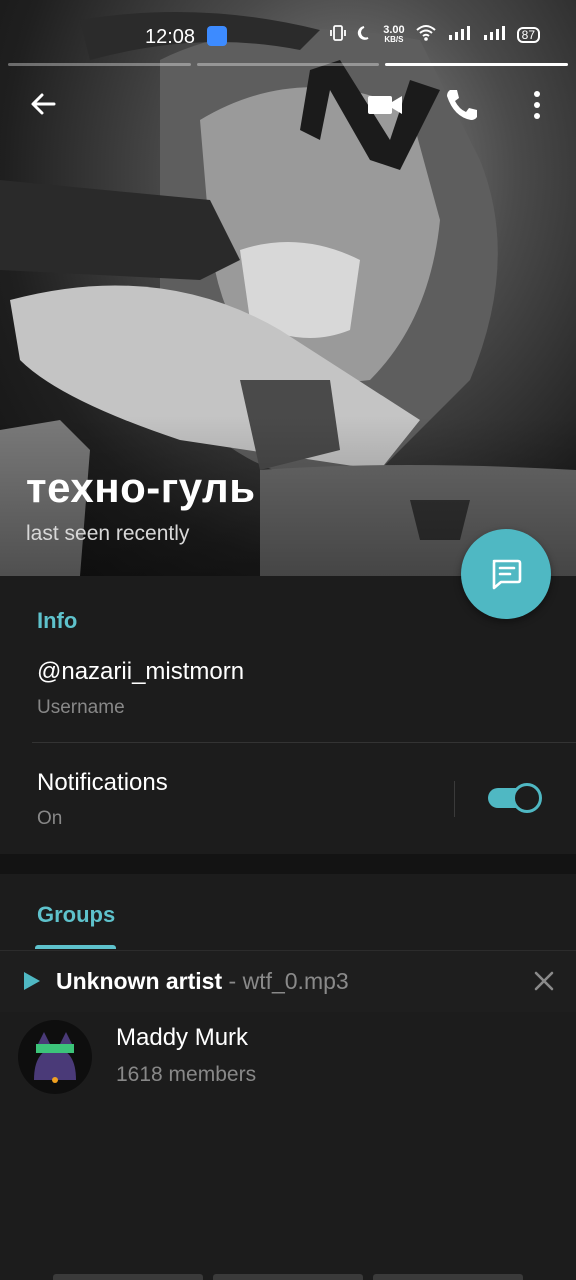 This screenshot has width=576, height=1280. Describe the element at coordinates (108, 533) in the screenshot. I see `profile-status: last seen recently` at that location.